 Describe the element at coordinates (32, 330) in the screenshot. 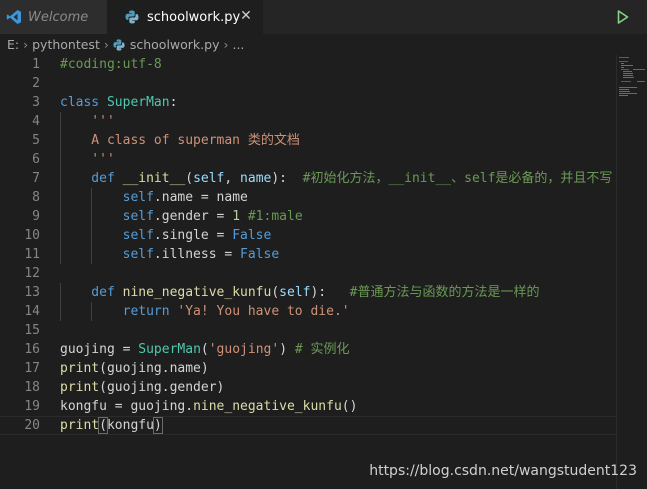

I see `line-number: 15` at that location.